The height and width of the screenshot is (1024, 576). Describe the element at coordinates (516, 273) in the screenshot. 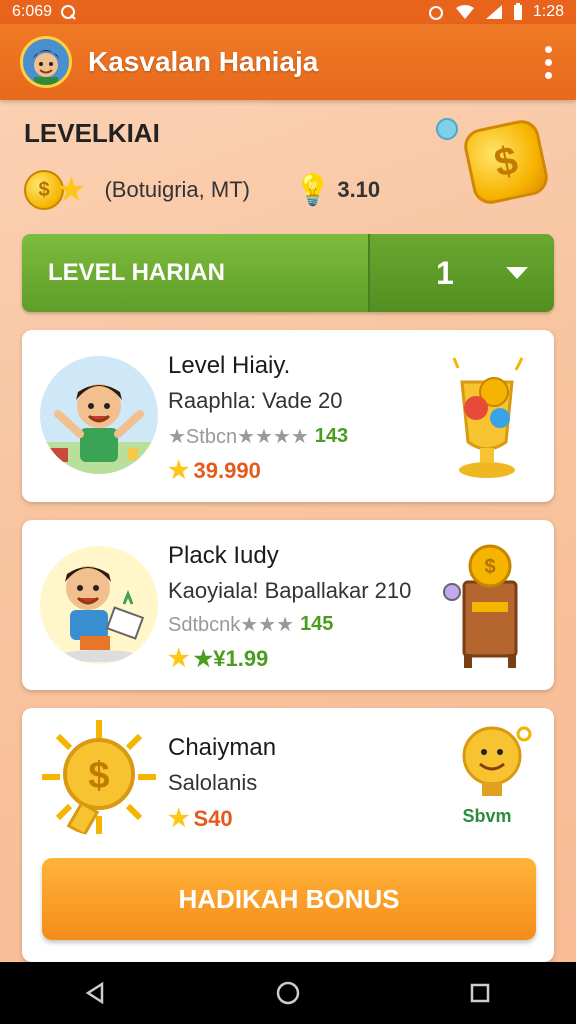

I see `chevron-down-icon` at that location.